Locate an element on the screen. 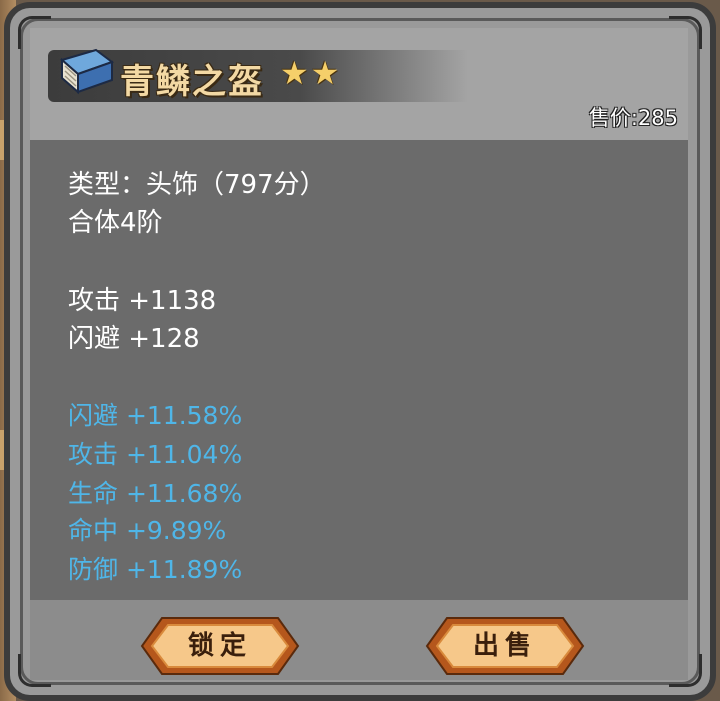 Image resolution: width=720 pixels, height=701 pixels. item-header: 青鳞之盔 ★★ 售价:285 is located at coordinates (359, 84).